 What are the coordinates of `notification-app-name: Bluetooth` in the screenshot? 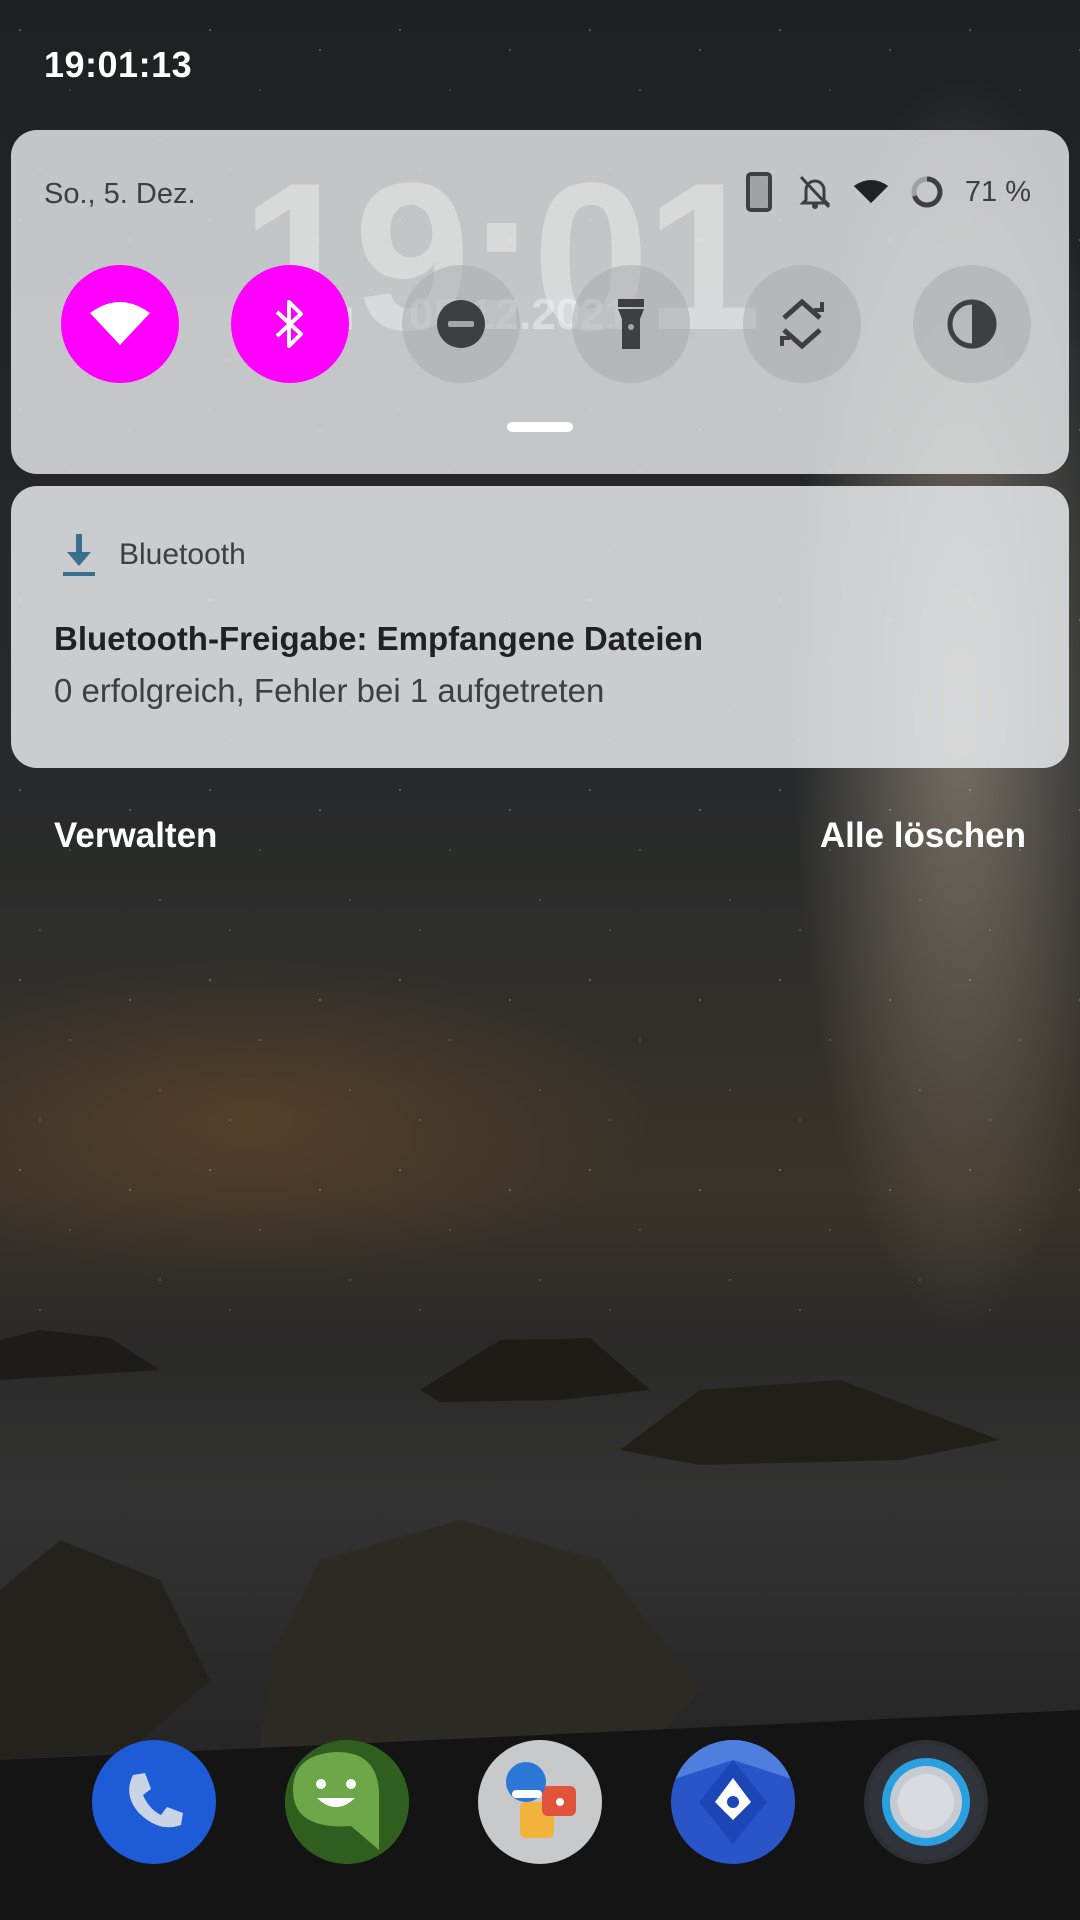 It's located at (182, 554).